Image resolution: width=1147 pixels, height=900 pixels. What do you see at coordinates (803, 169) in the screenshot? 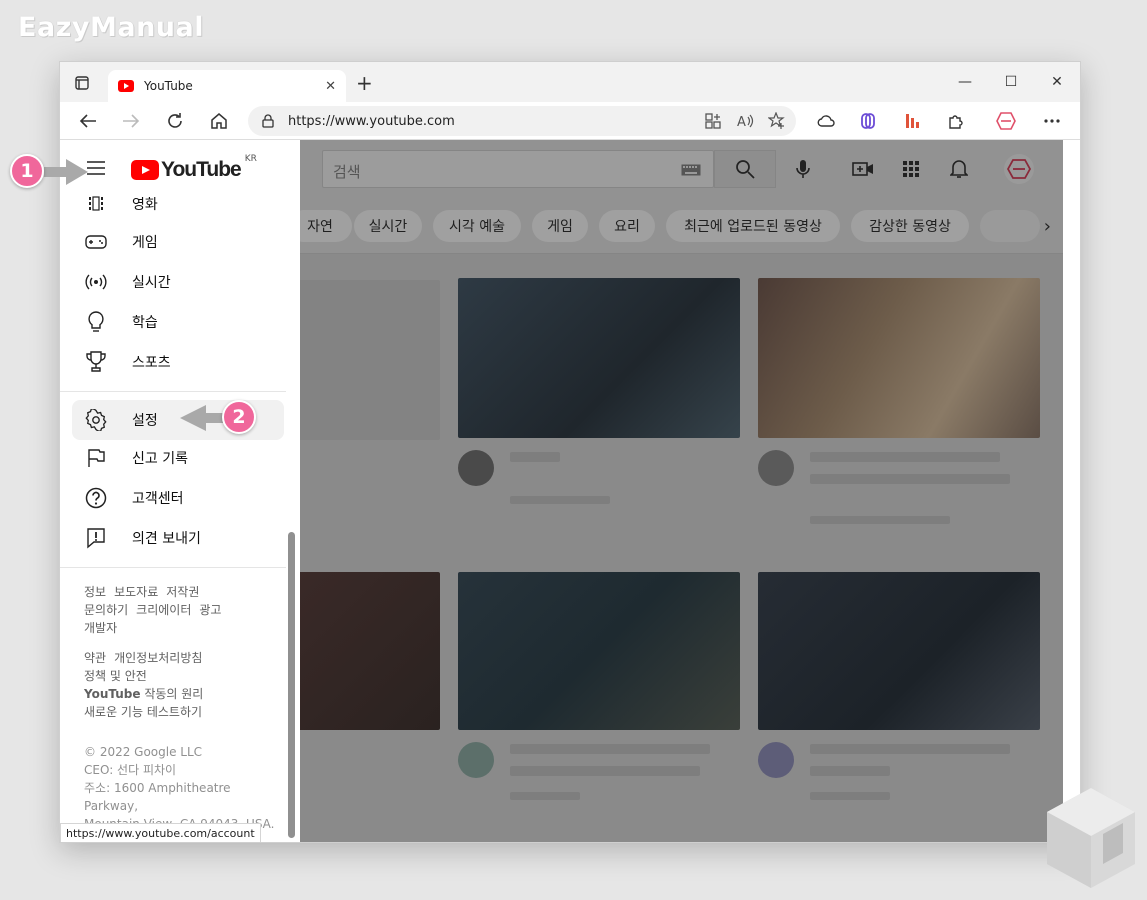
I see `microphone-icon` at bounding box center [803, 169].